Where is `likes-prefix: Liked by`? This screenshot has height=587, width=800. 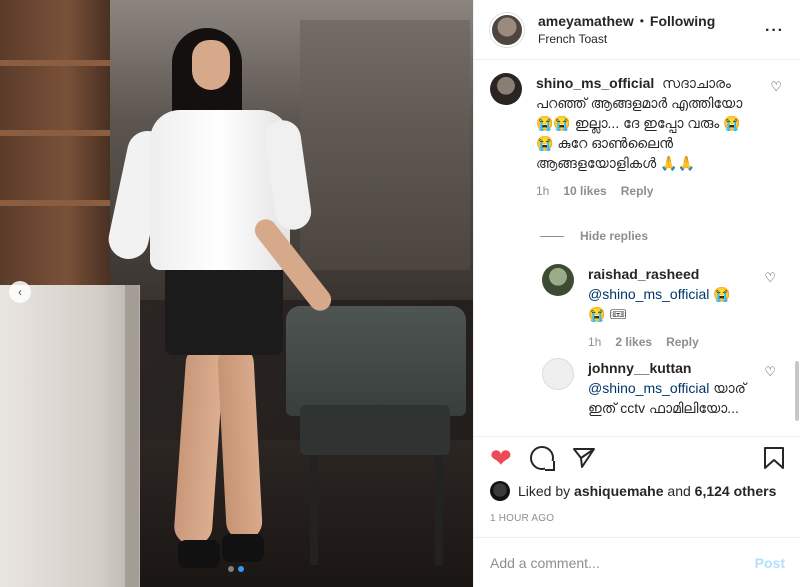 likes-prefix: Liked by is located at coordinates (544, 491).